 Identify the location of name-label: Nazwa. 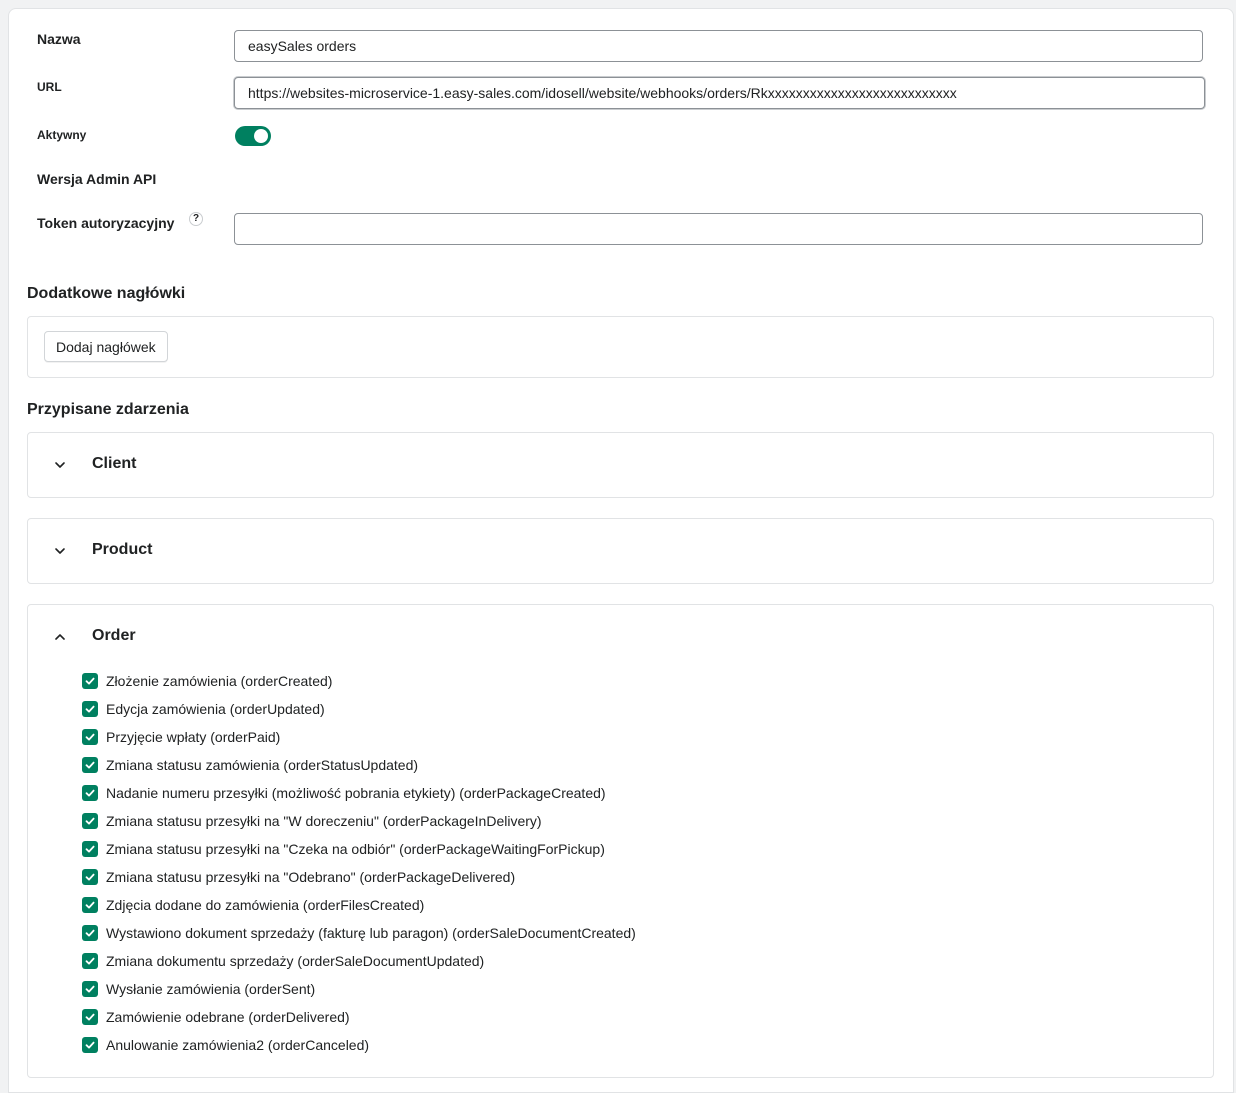
(59, 39).